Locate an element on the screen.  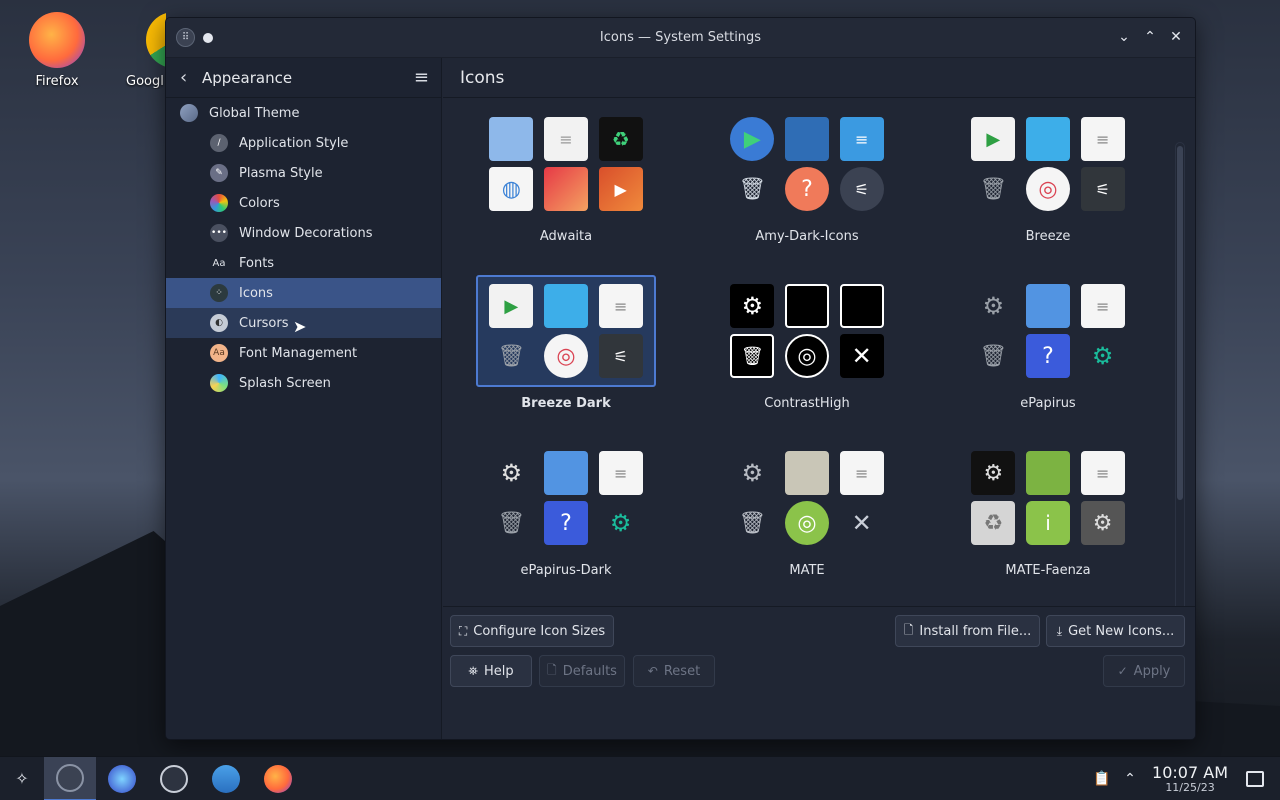
desktop-icon-label: Firefox is located at coordinates (57, 81).